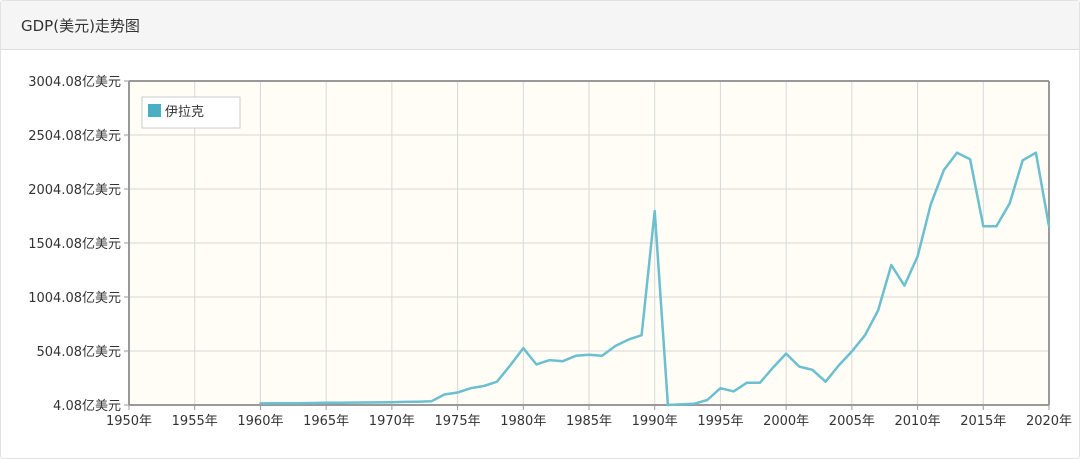 This screenshot has width=1080, height=459. Describe the element at coordinates (1049, 421) in the screenshot. I see `x-tick-label: 2020年` at that location.